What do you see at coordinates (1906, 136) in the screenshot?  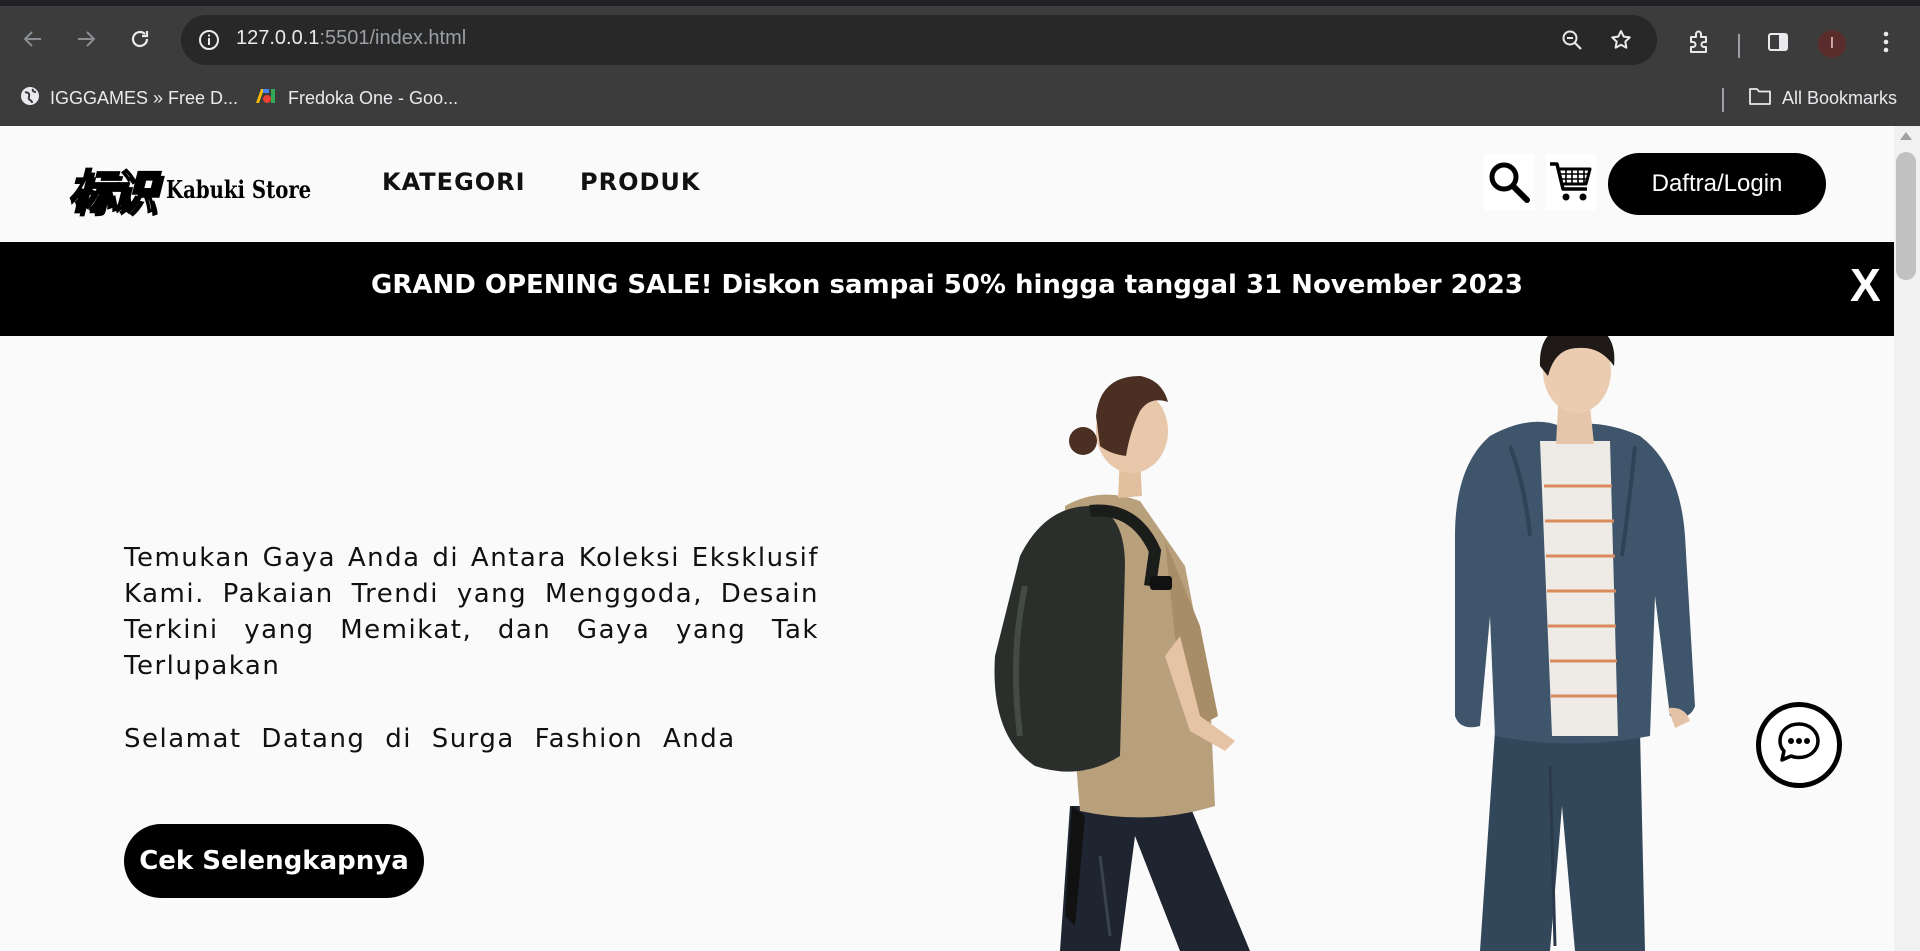 I see `scroll-up-arrow-icon` at bounding box center [1906, 136].